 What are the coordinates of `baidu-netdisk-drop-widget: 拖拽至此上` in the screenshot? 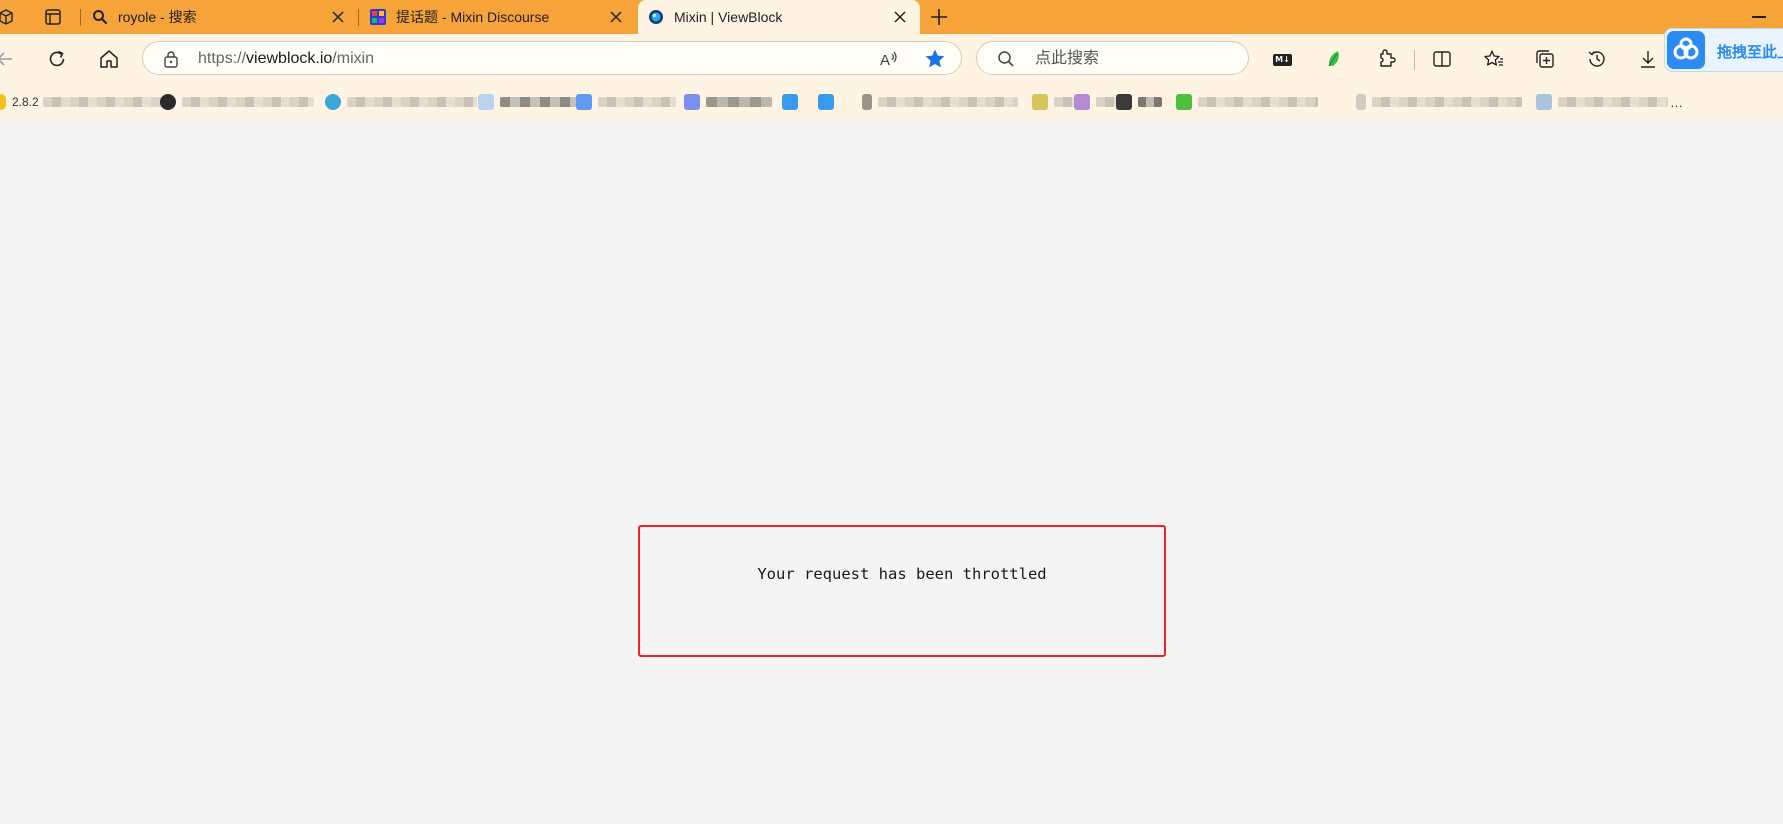 It's located at (1723, 50).